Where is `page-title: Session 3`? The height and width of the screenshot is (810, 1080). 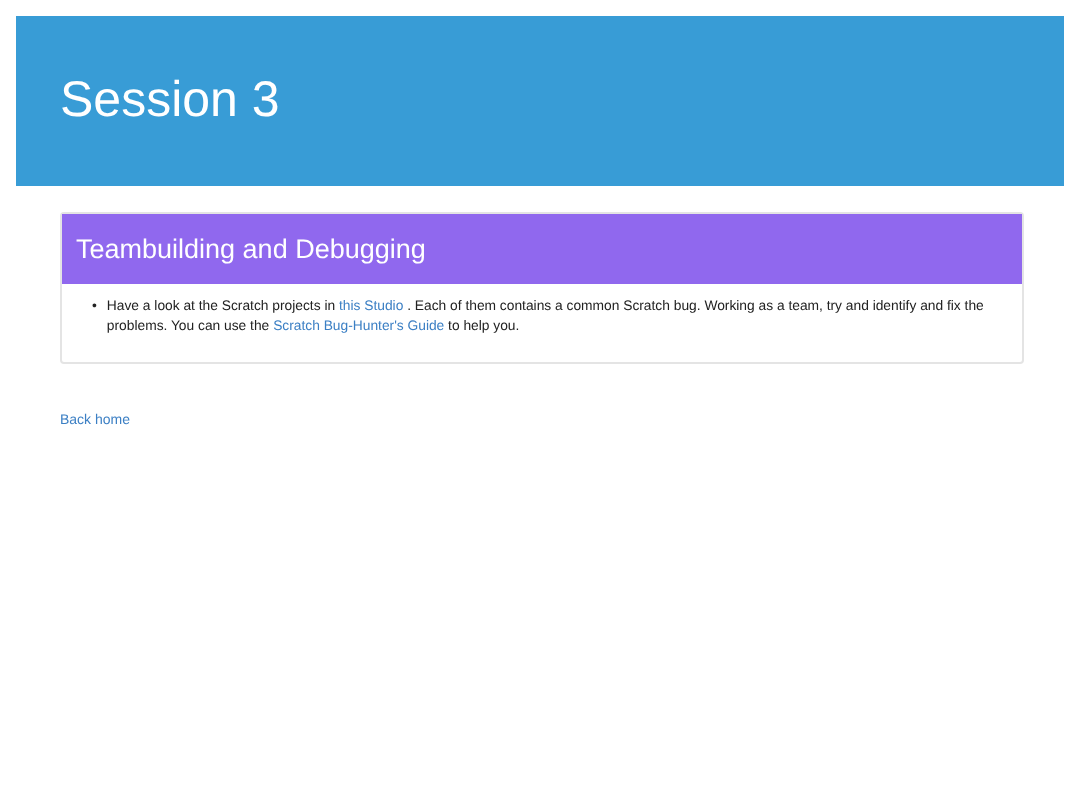 page-title: Session 3 is located at coordinates (170, 101).